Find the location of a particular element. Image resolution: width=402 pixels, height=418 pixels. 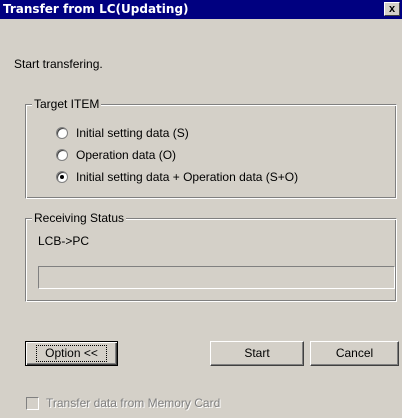

cancel-button: Cancel is located at coordinates (354, 353).